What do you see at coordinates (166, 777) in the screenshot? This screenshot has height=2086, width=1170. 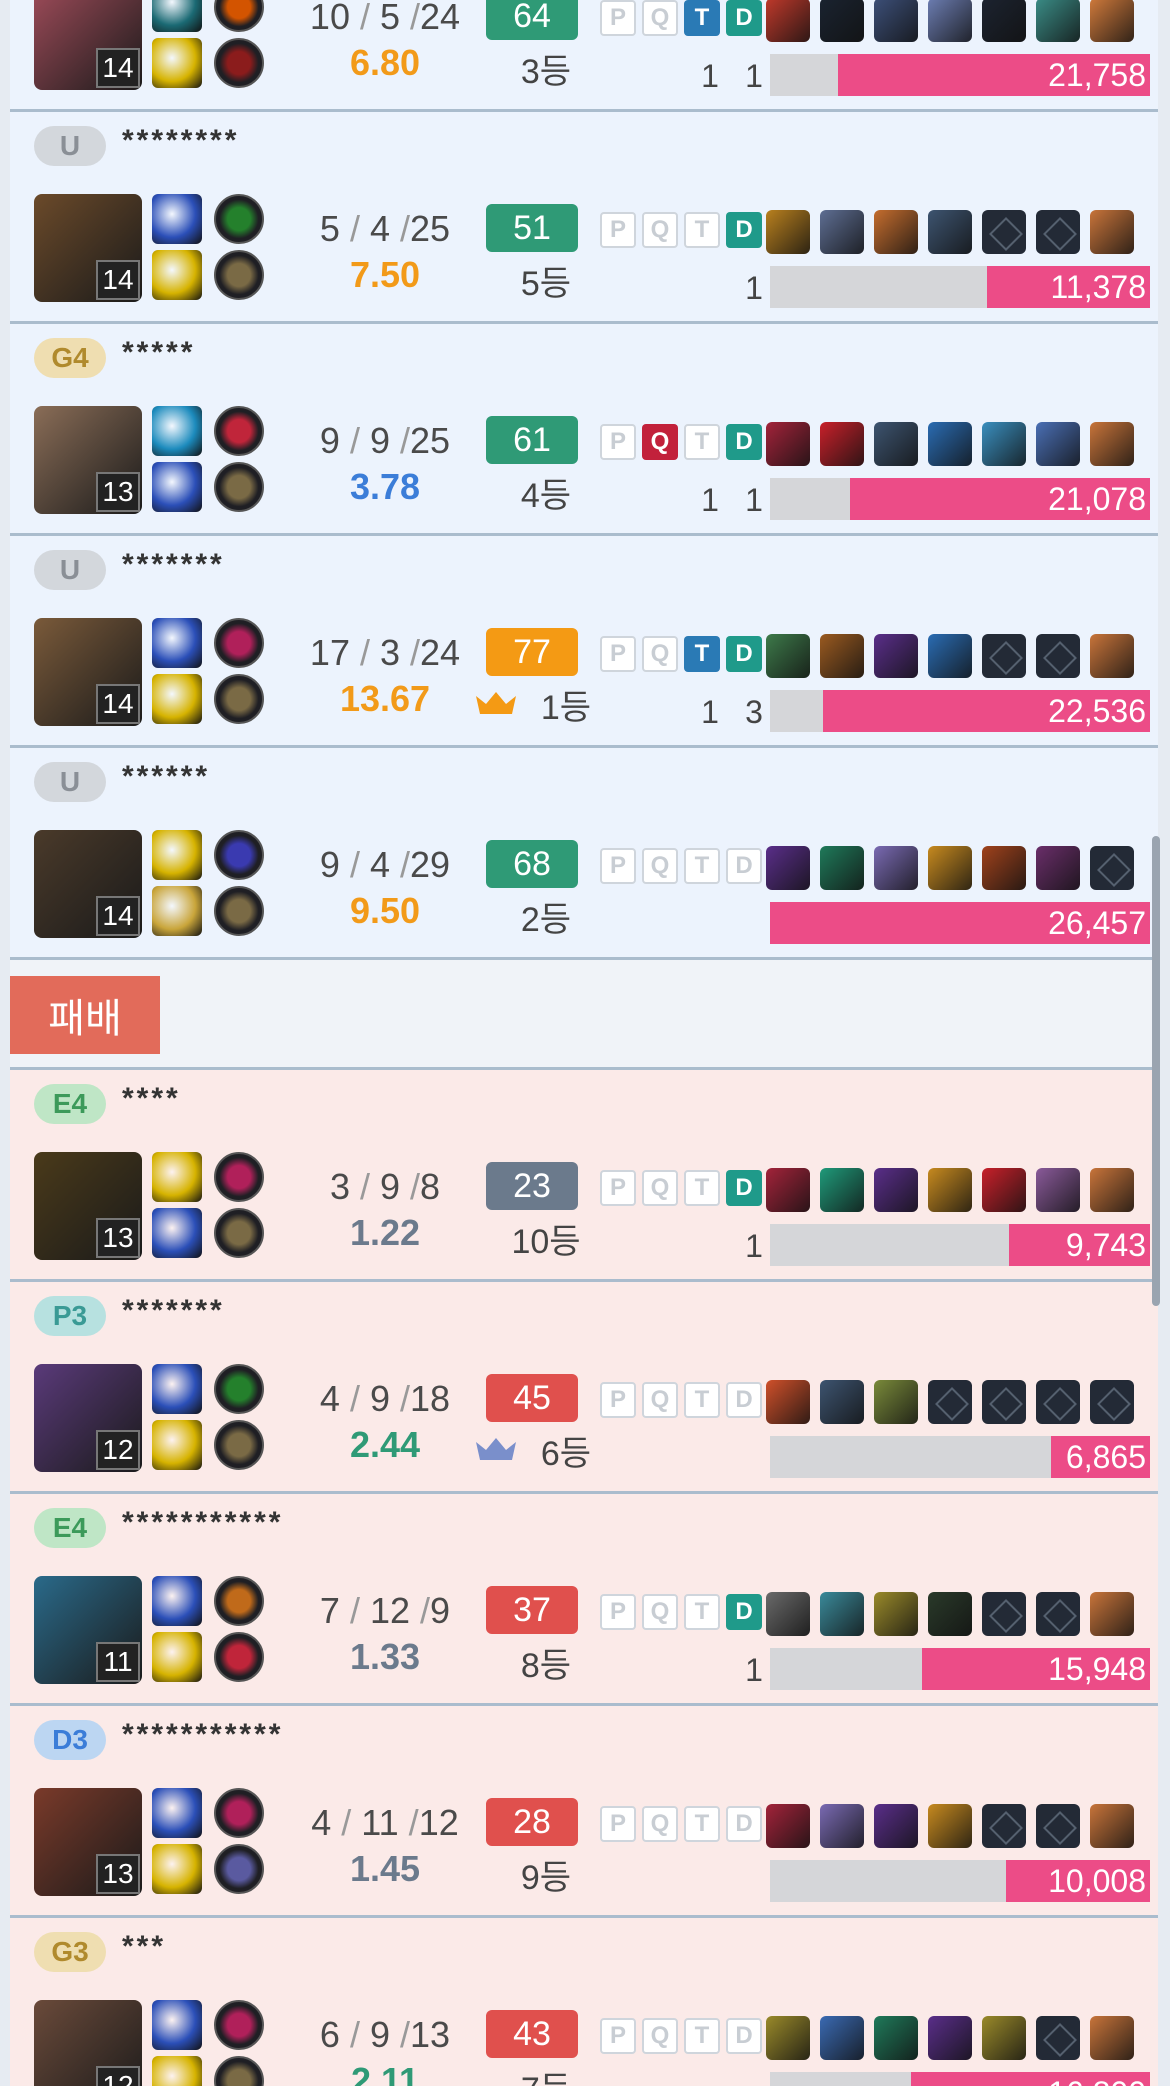 I see `summoner-name: ******` at bounding box center [166, 777].